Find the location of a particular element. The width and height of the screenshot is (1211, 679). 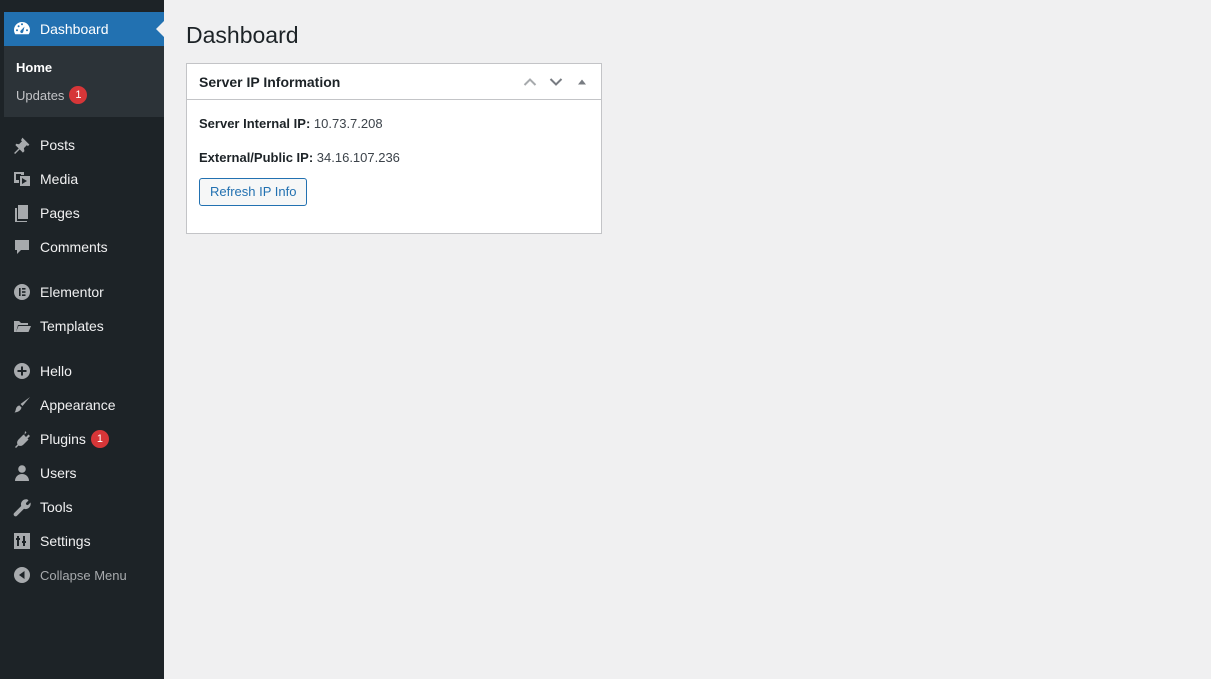

internal-ip-value: 10.73.7.208 is located at coordinates (348, 123).